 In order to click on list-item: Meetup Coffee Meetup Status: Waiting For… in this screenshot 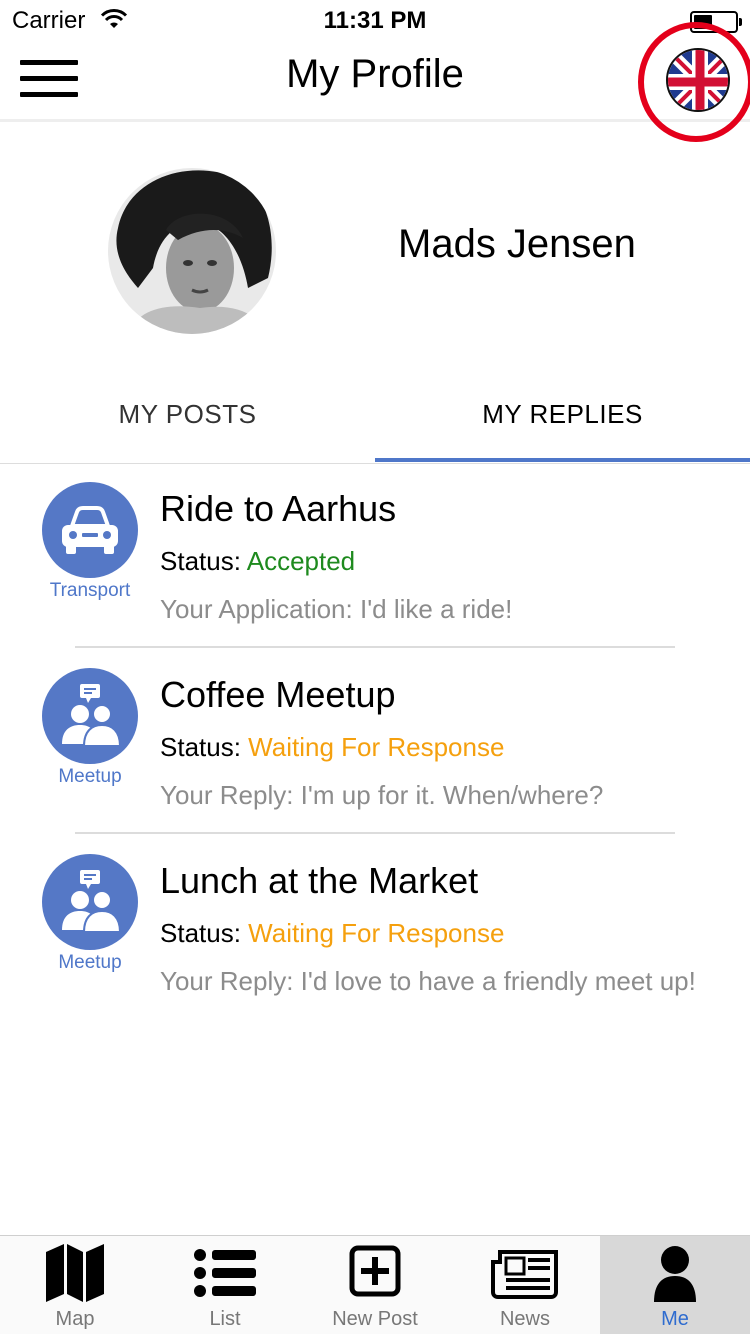, I will do `click(375, 743)`.